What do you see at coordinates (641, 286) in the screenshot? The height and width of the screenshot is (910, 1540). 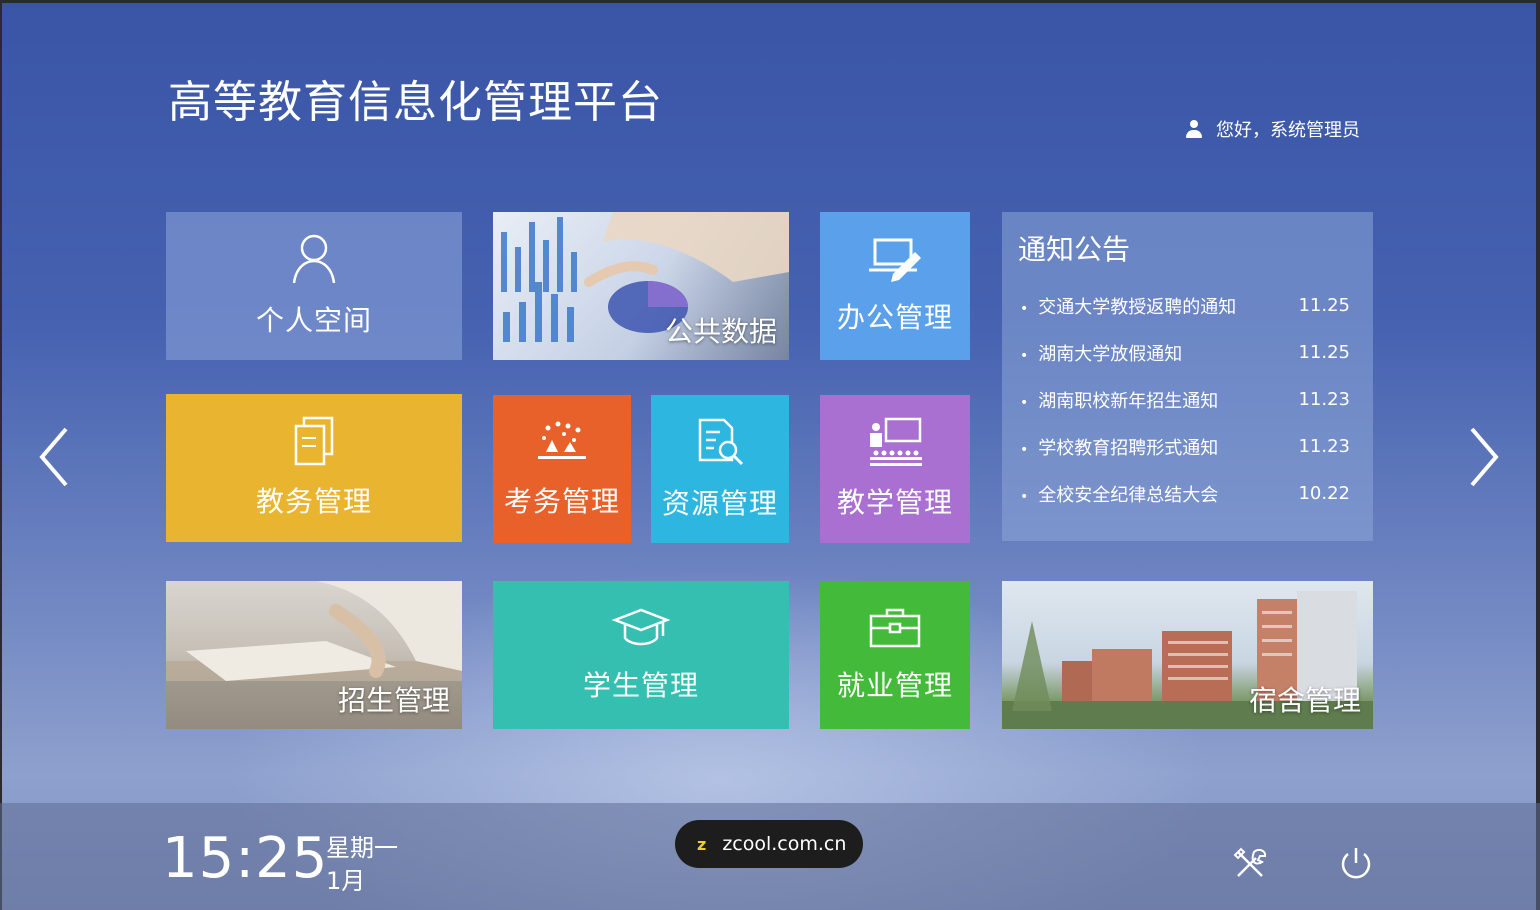 I see `tile-public-data: 公共数据` at bounding box center [641, 286].